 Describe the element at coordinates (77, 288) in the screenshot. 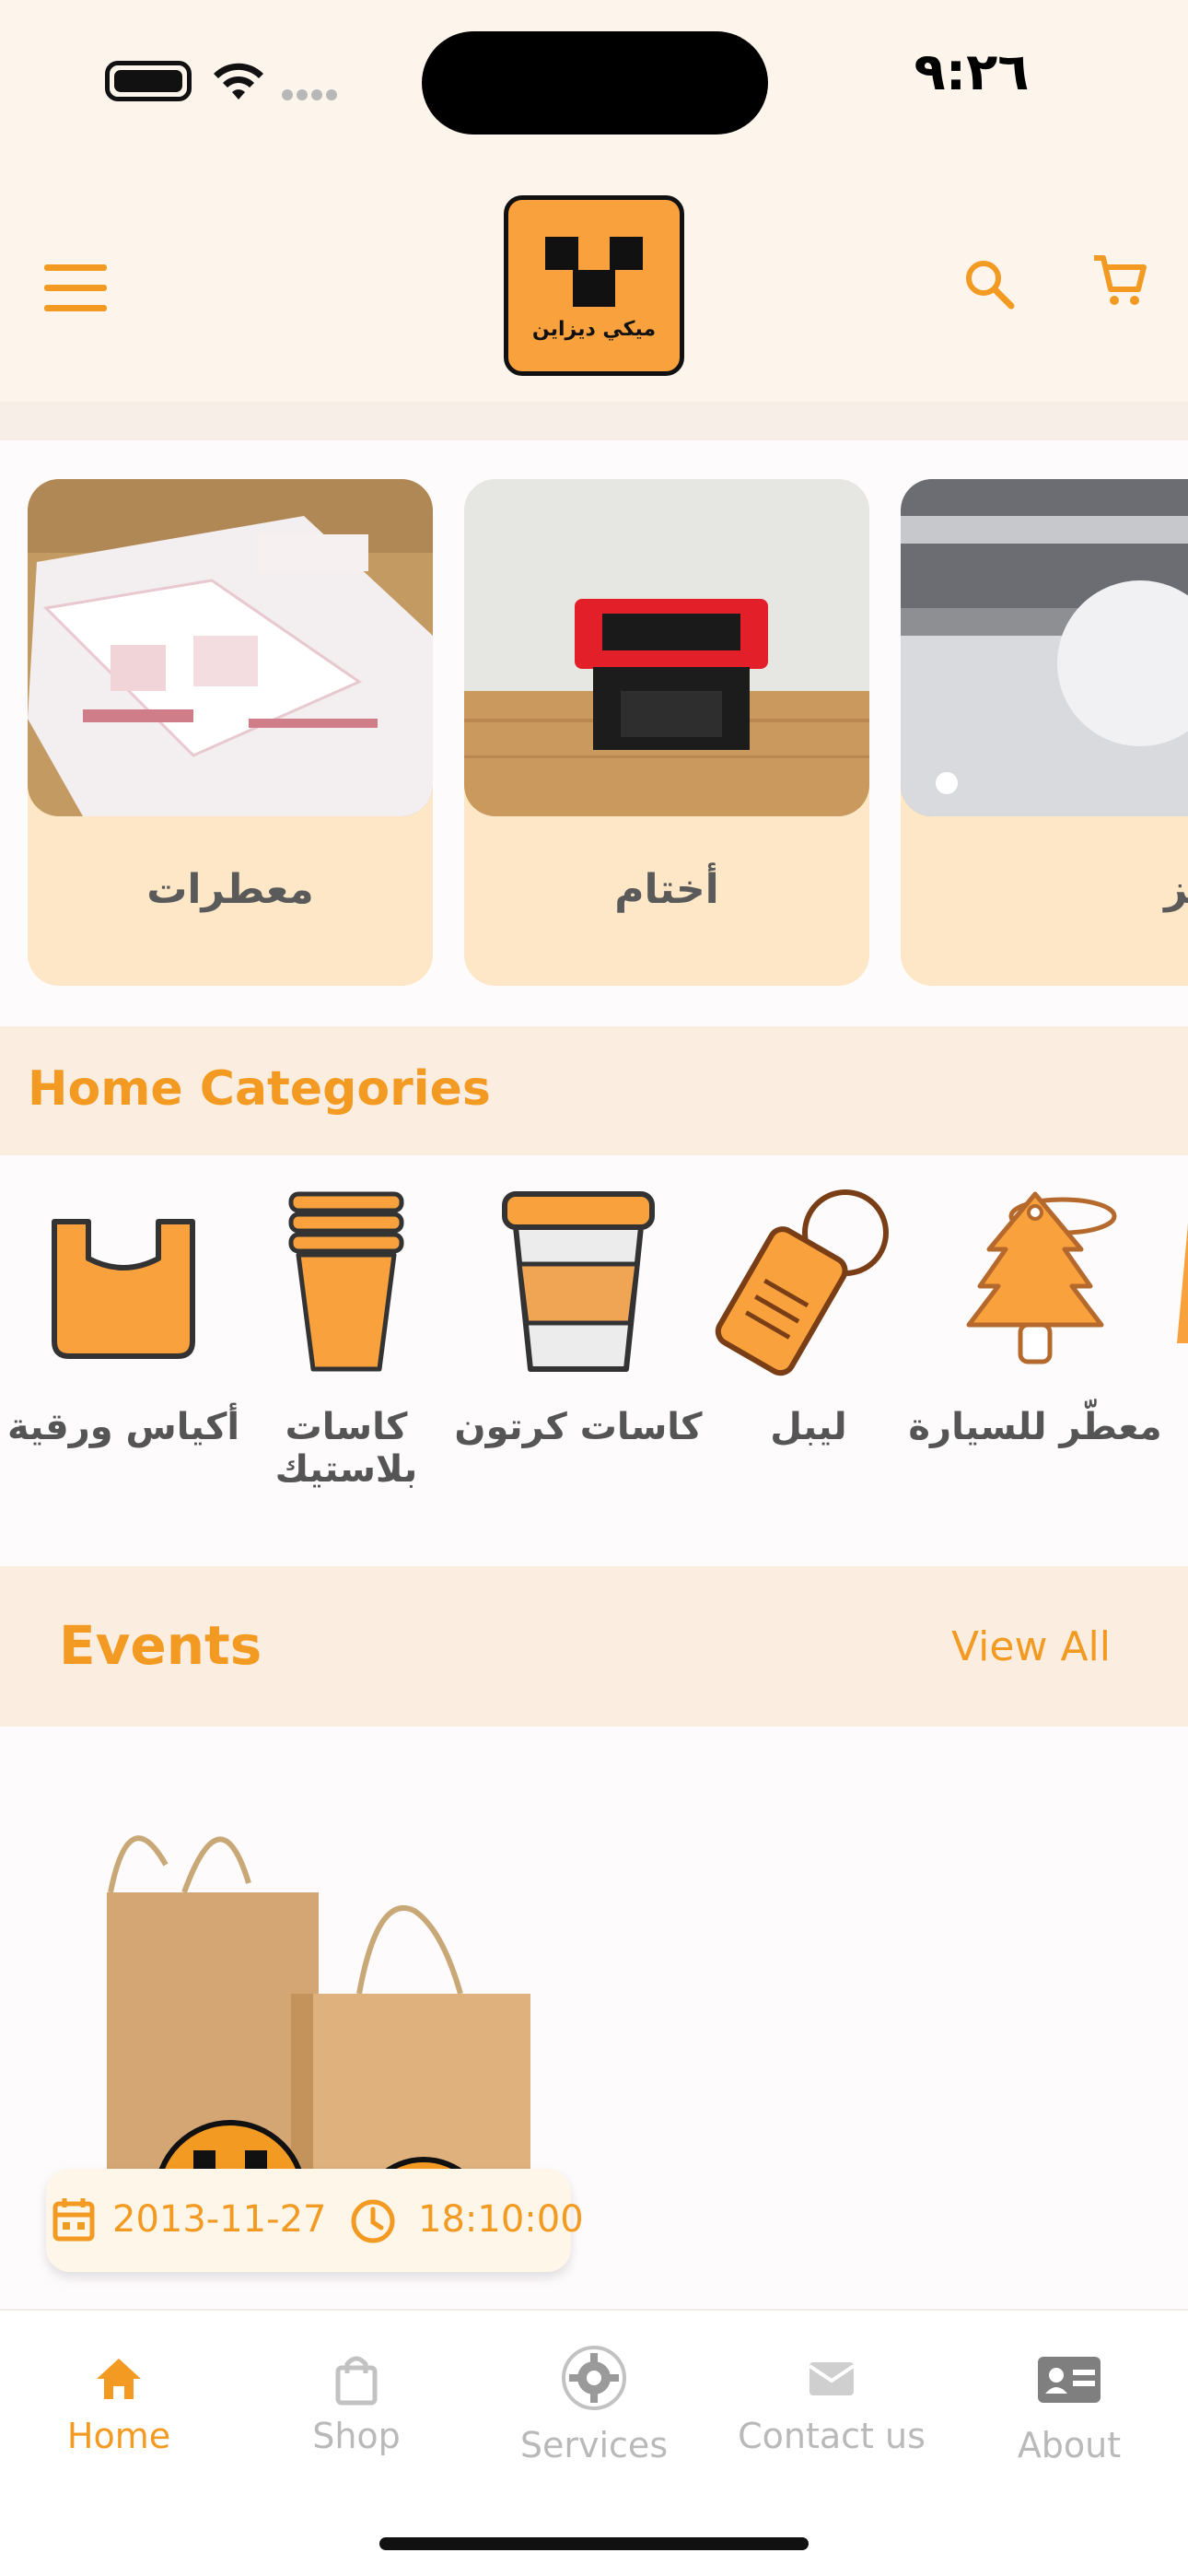

I see `menu-icon` at that location.